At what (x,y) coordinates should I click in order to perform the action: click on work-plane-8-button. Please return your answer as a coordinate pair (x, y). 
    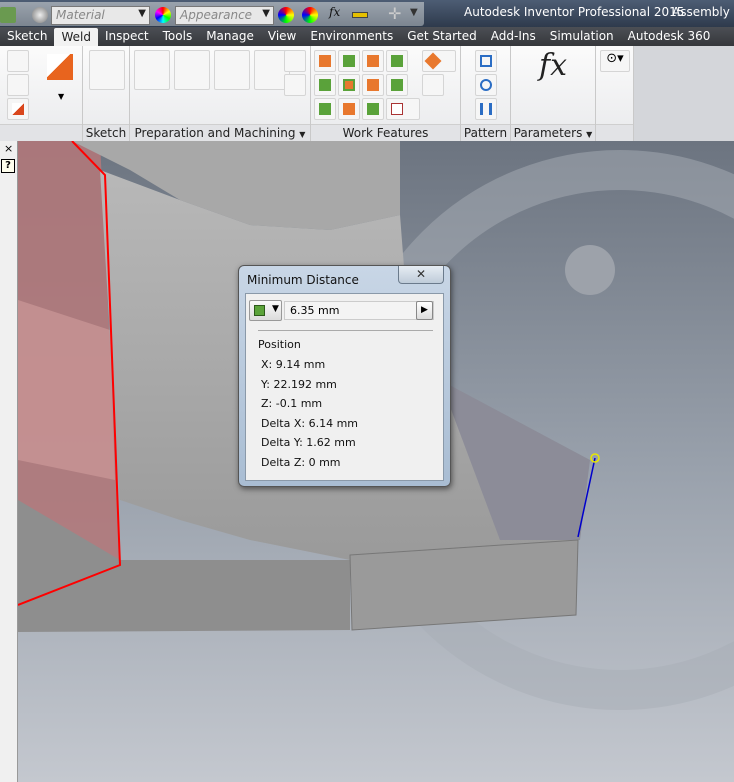
    Looking at the image, I should click on (397, 85).